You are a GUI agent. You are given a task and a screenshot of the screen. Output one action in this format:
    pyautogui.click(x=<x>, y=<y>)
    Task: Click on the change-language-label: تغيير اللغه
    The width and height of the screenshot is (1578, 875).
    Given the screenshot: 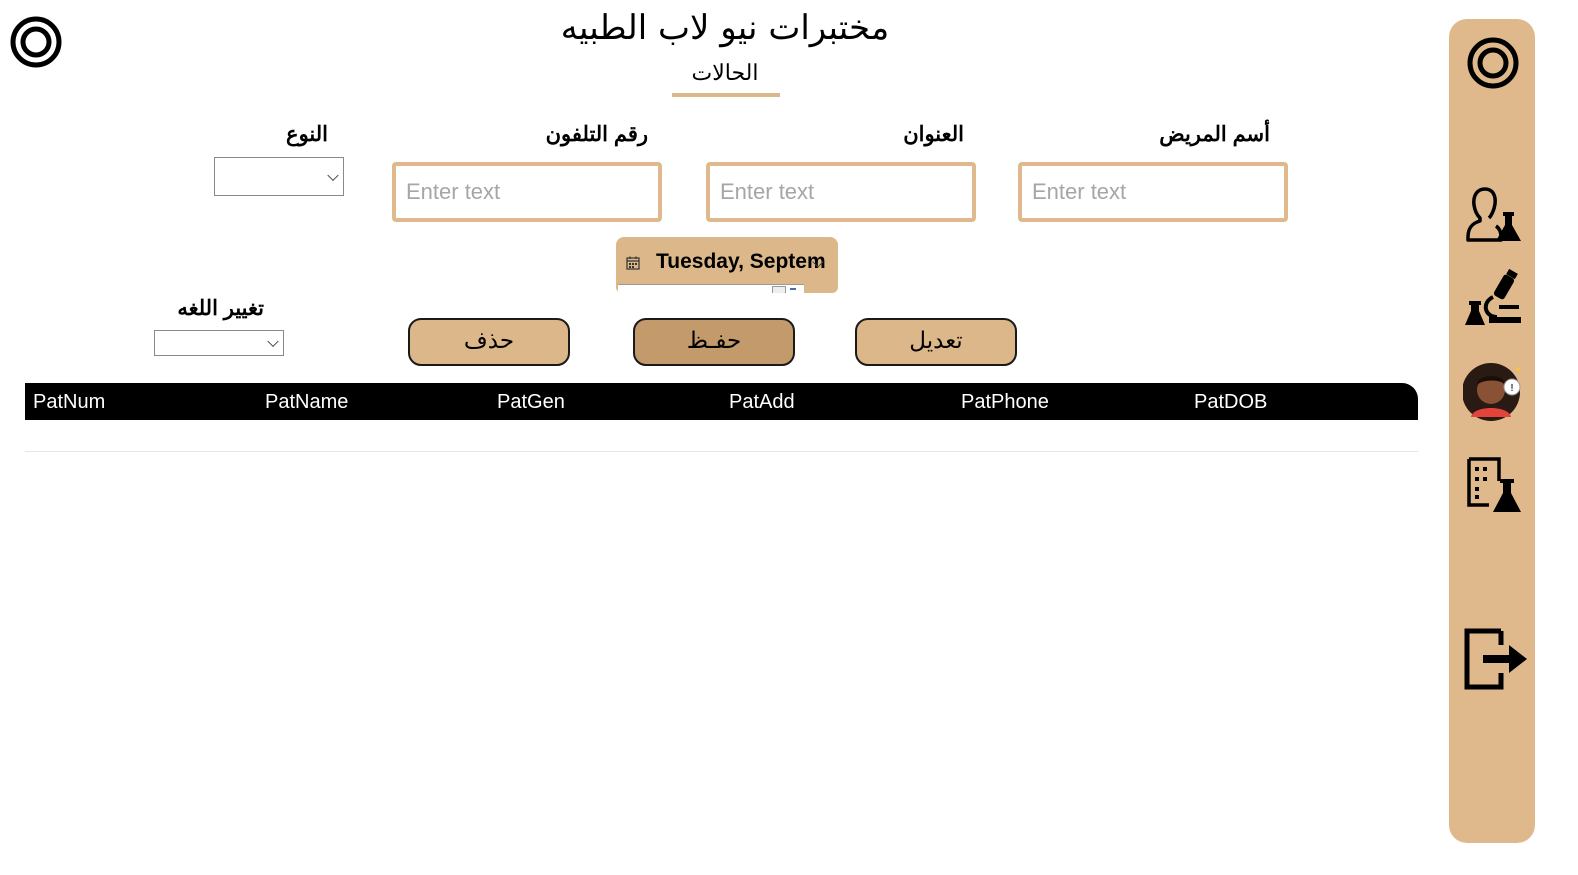 What is the action you would take?
    pyautogui.click(x=220, y=308)
    